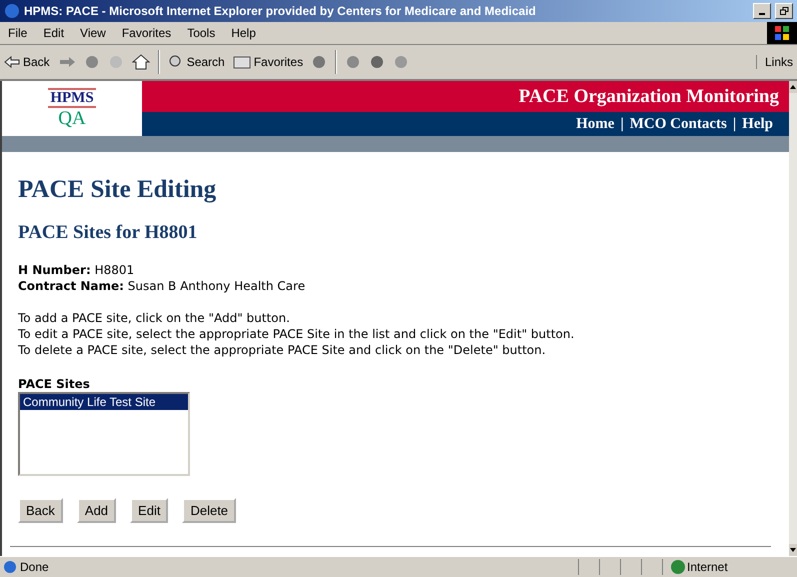 The width and height of the screenshot is (797, 577). What do you see at coordinates (53, 33) in the screenshot?
I see `menu-item: Edit` at bounding box center [53, 33].